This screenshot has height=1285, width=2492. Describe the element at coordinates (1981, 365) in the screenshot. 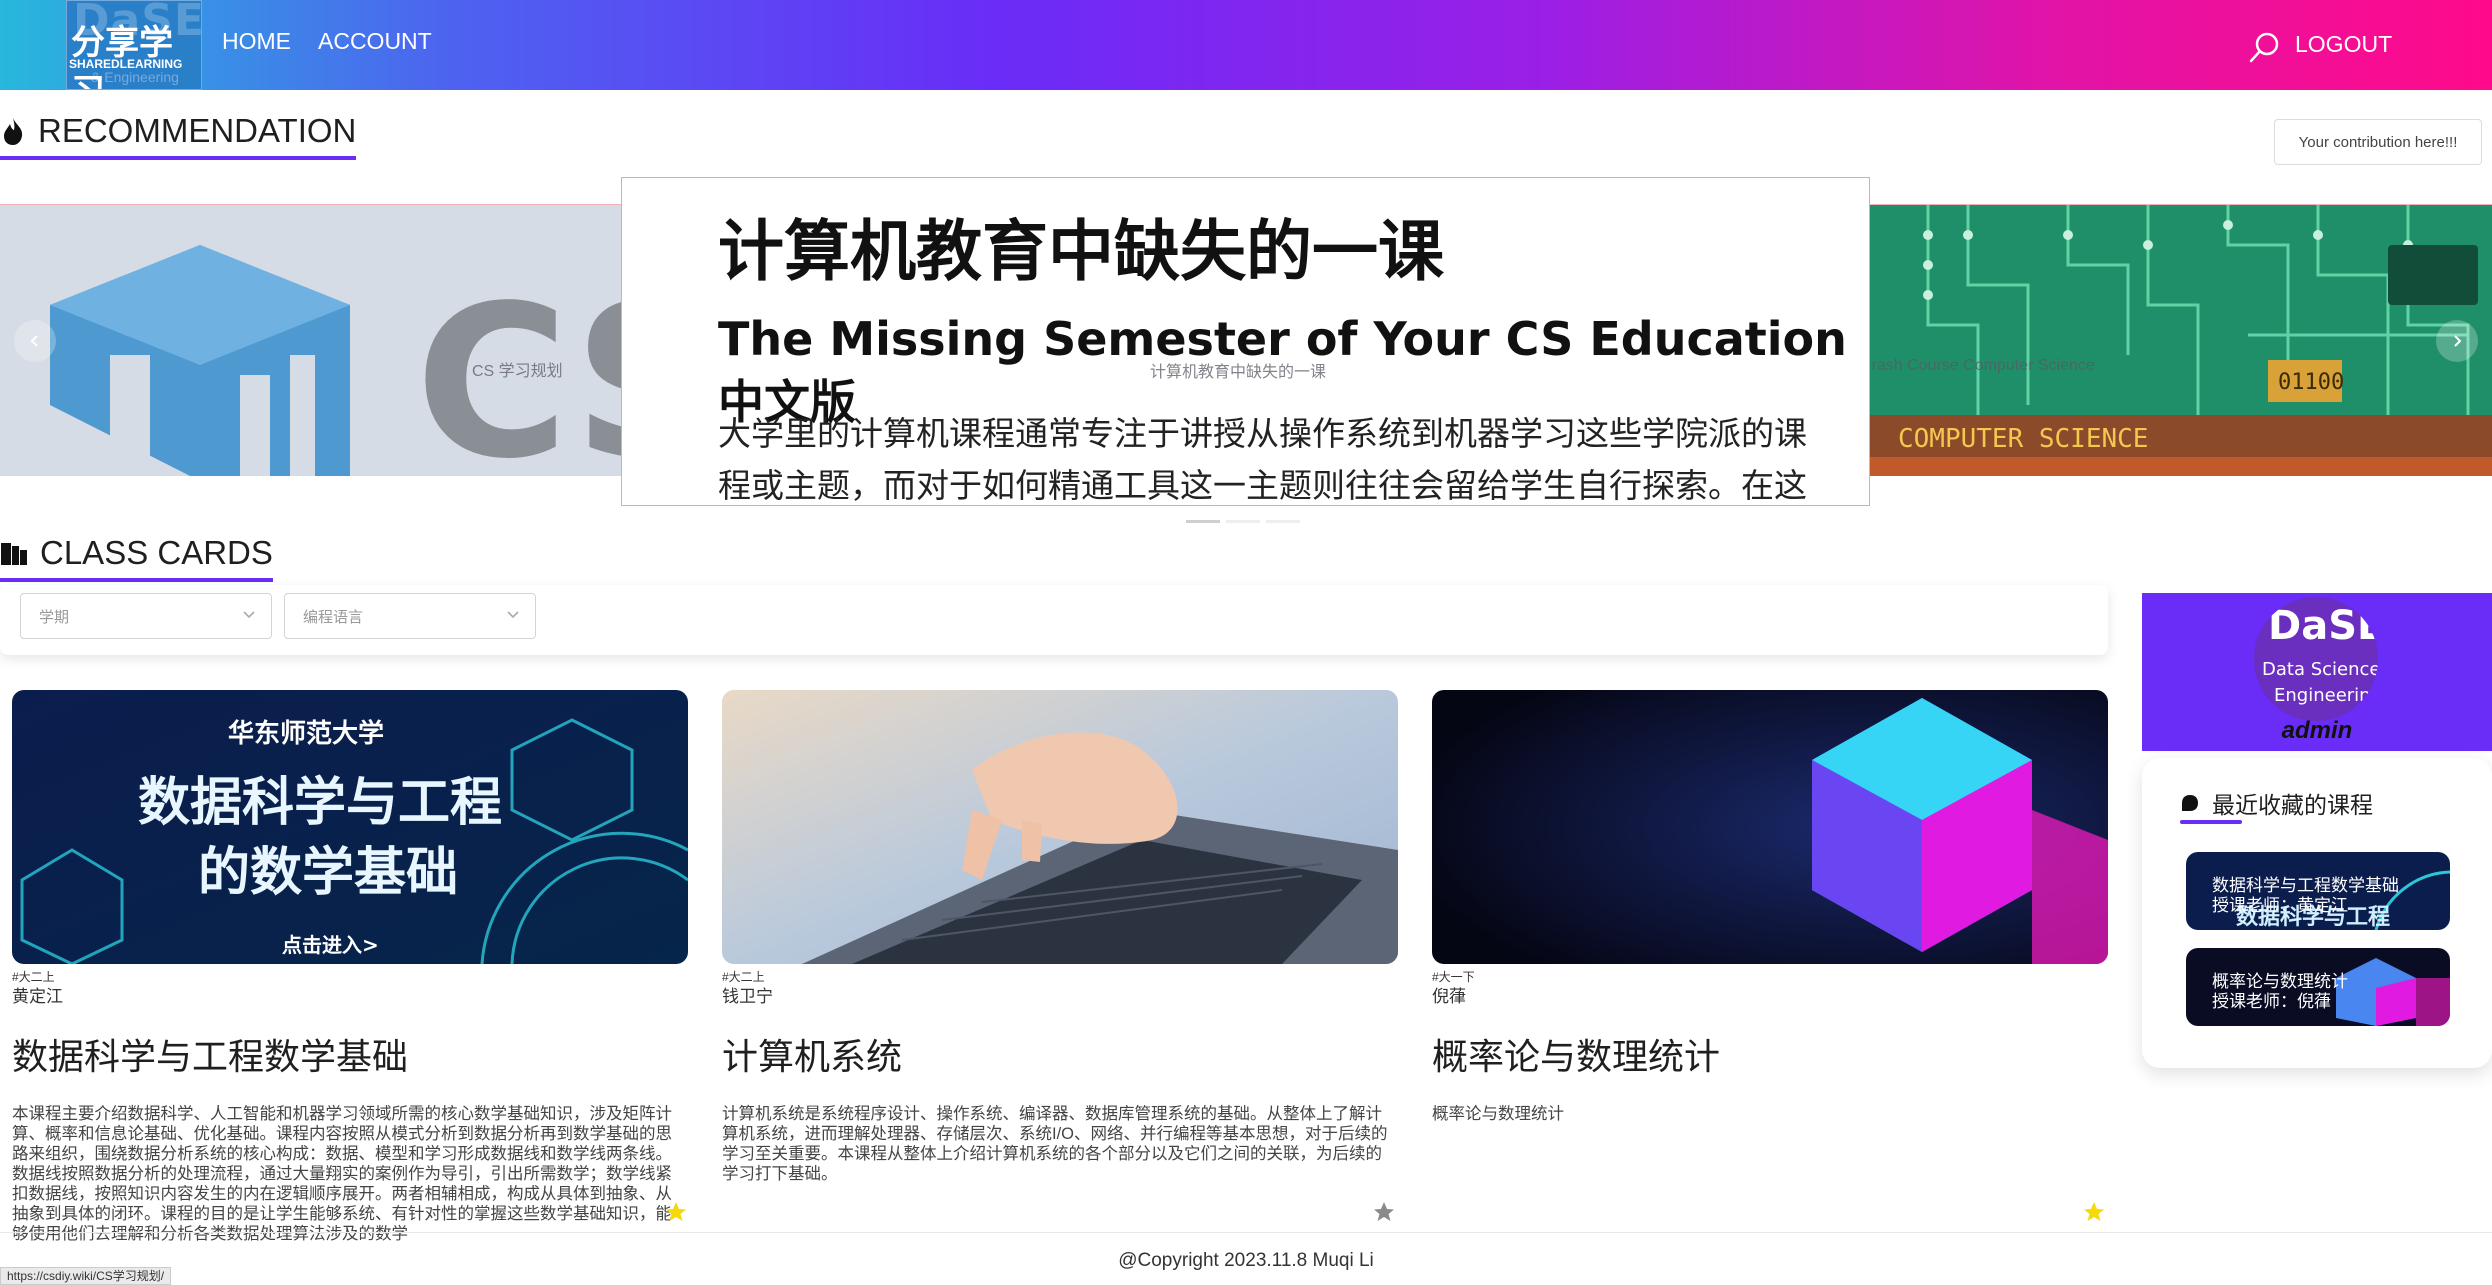

I see `slide-caption: Crash Course Computer Science` at that location.